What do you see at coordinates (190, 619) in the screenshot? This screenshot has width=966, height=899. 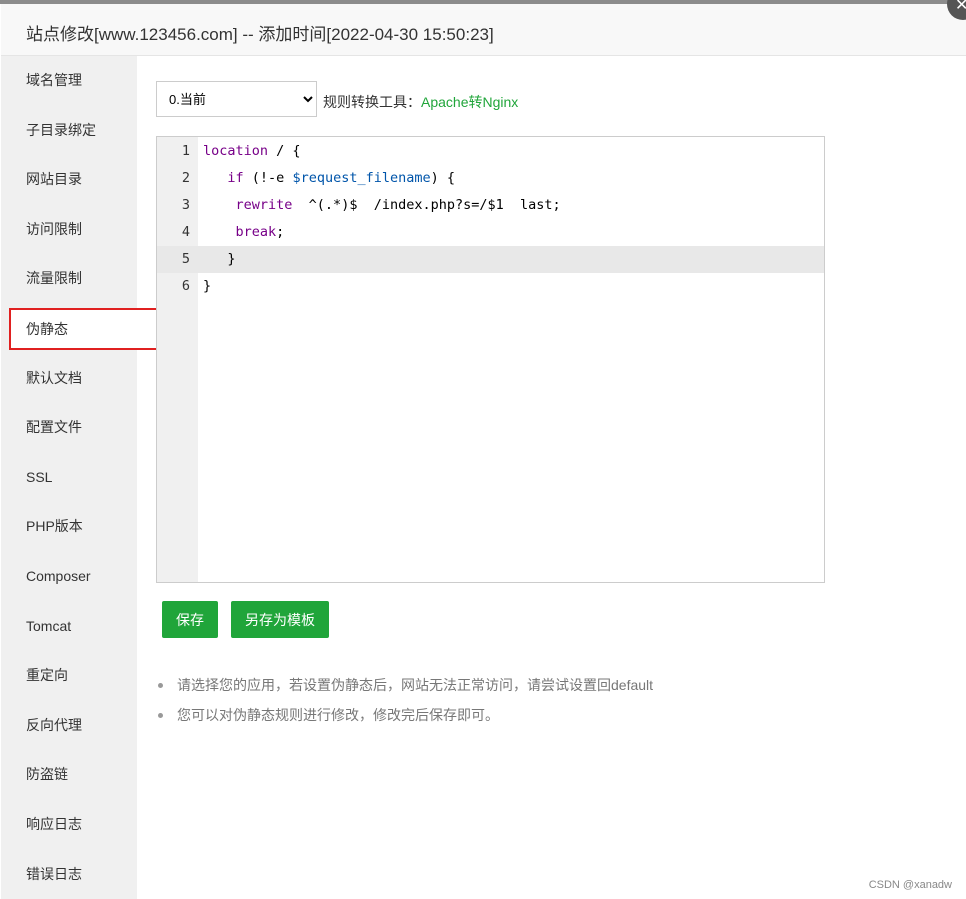 I see `save-button: 保存` at bounding box center [190, 619].